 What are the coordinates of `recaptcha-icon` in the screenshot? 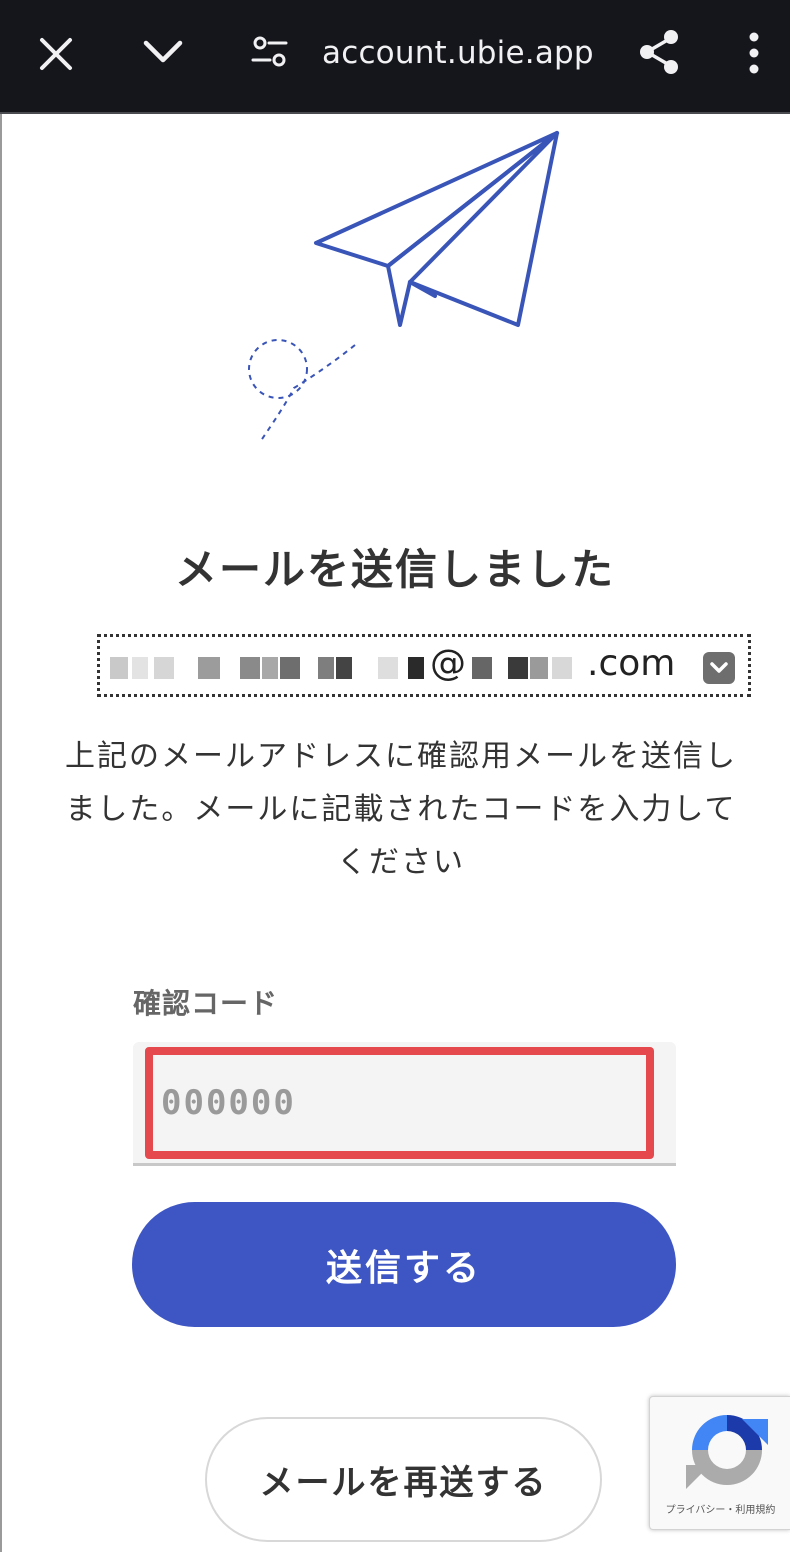 It's located at (727, 1452).